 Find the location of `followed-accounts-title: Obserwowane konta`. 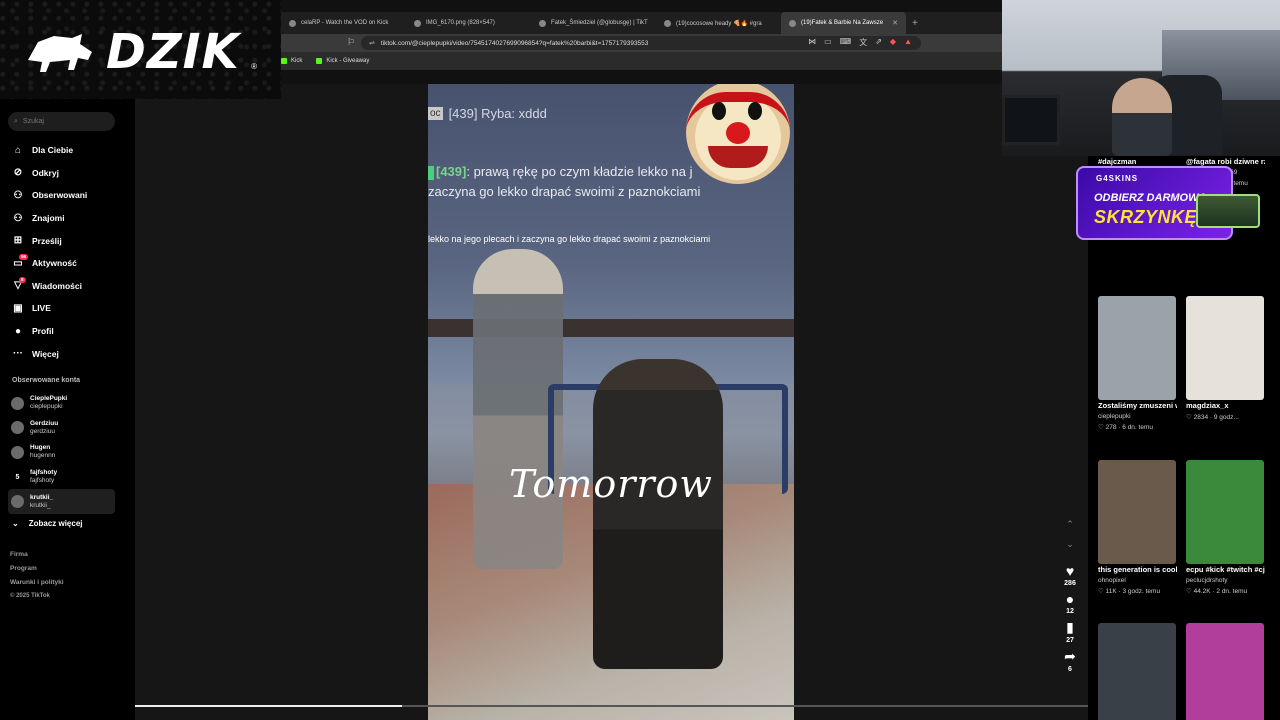

followed-accounts-title: Obserwowane konta is located at coordinates (46, 380).